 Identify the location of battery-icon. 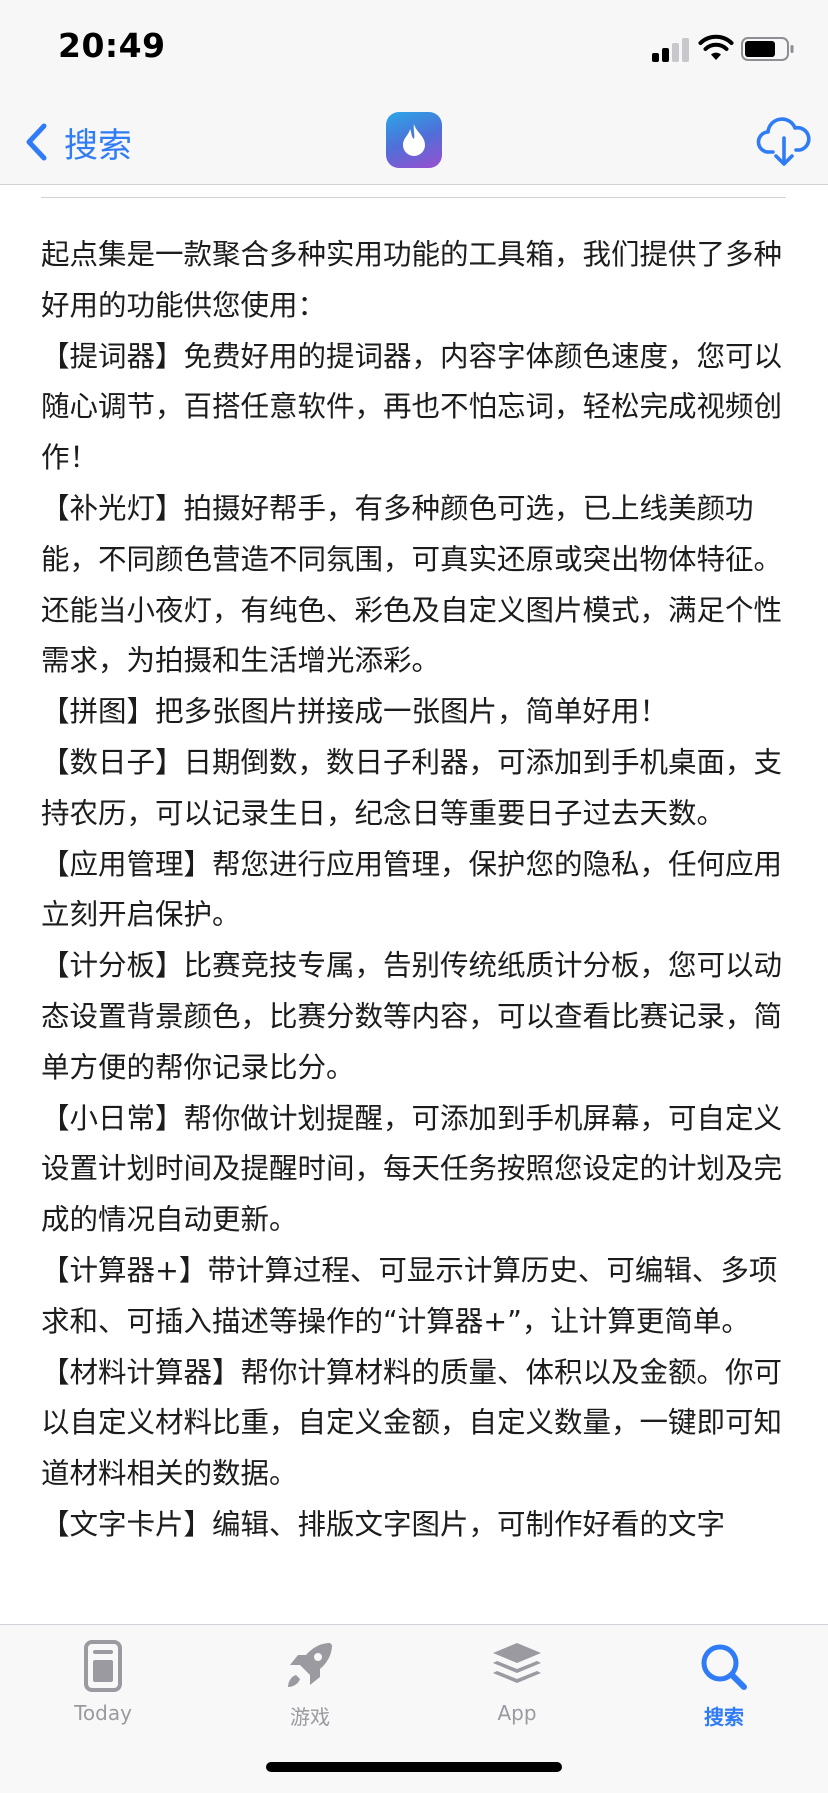
(767, 49).